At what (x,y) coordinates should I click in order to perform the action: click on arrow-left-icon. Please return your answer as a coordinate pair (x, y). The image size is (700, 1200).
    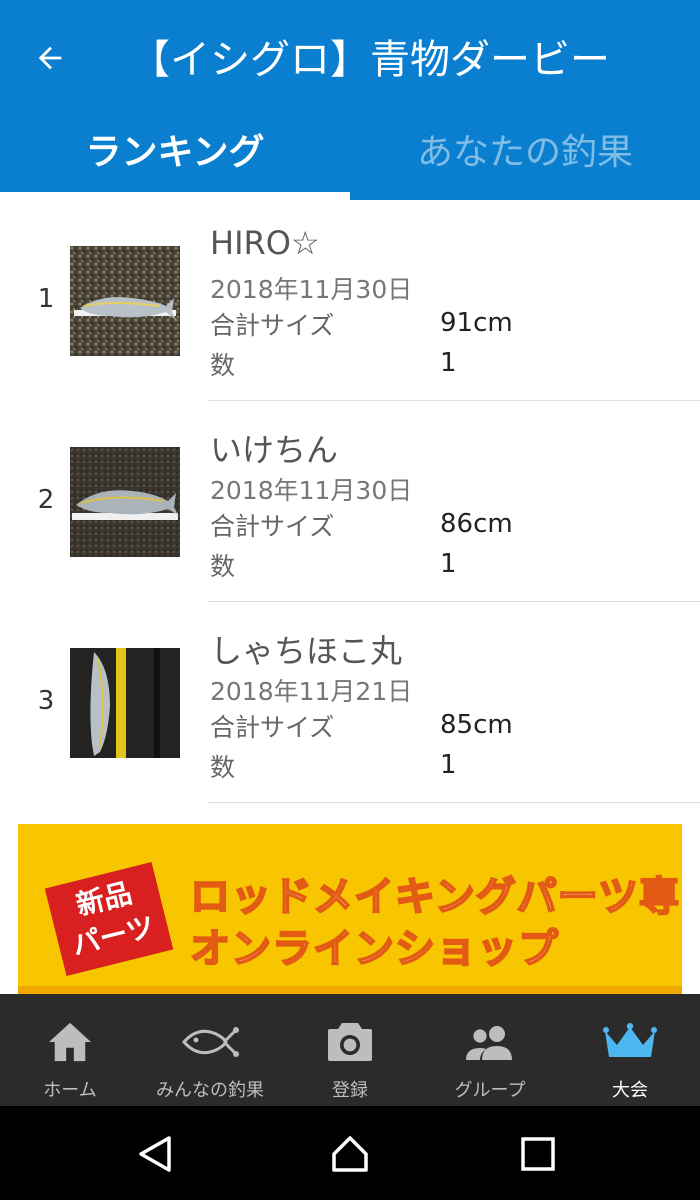
    Looking at the image, I should click on (50, 58).